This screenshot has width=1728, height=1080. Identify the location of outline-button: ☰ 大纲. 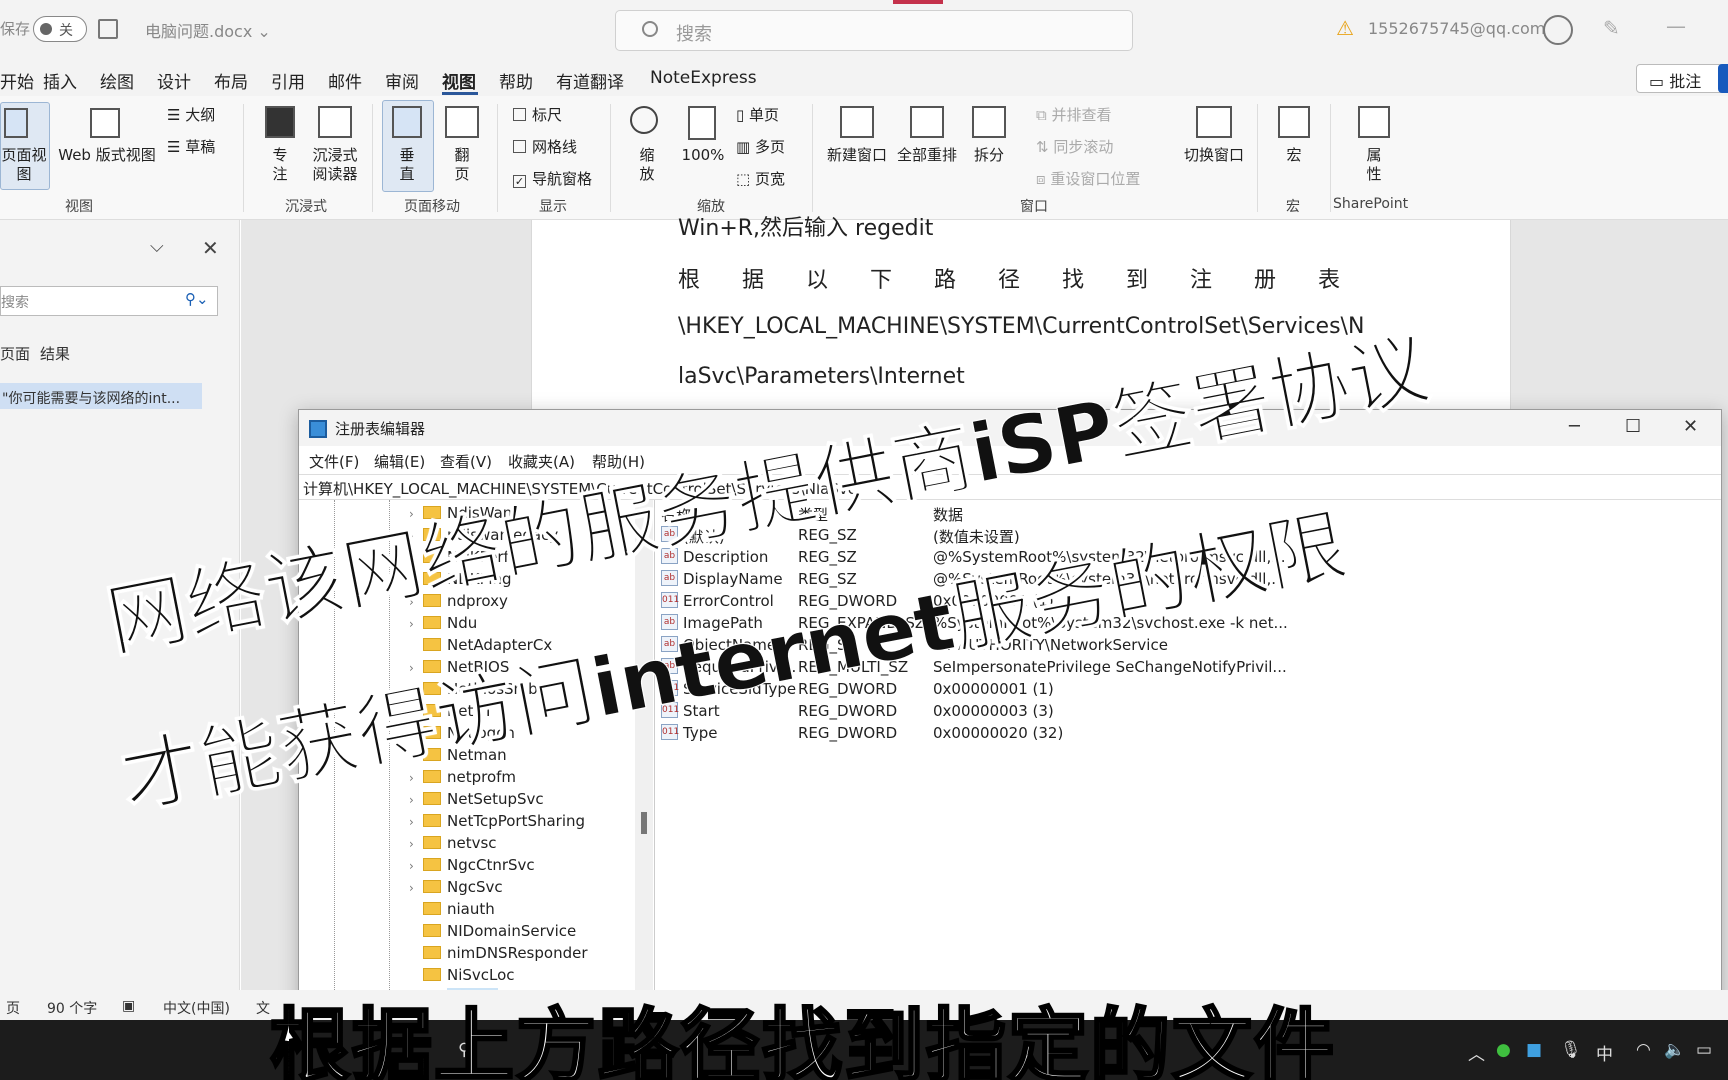
(191, 115).